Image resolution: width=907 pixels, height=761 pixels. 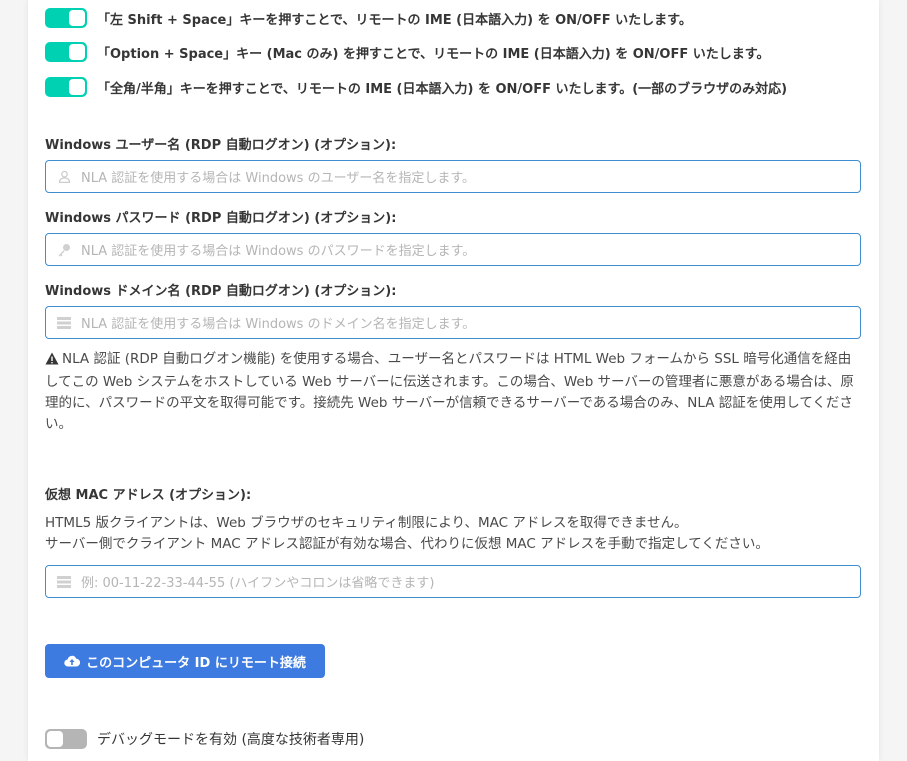 I want to click on mac-address-label: 仮想 MAC アドレス (オプション):, so click(x=148, y=495).